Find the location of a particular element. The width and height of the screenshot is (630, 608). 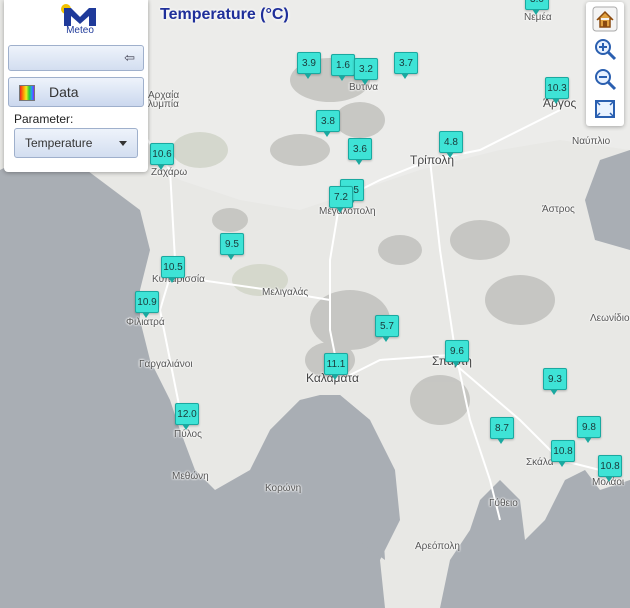

place-label-gytheio: Γύθειο is located at coordinates (503, 503).